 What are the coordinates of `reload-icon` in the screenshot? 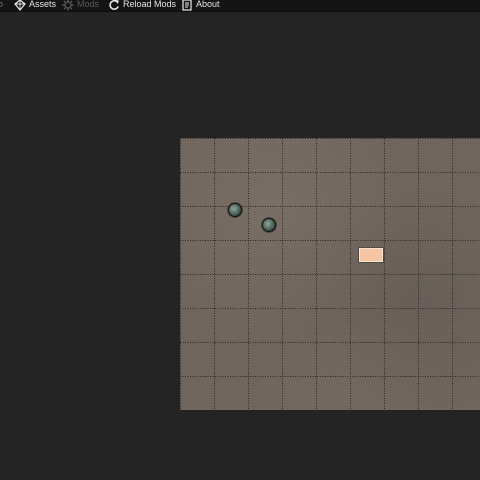 It's located at (114, 5).